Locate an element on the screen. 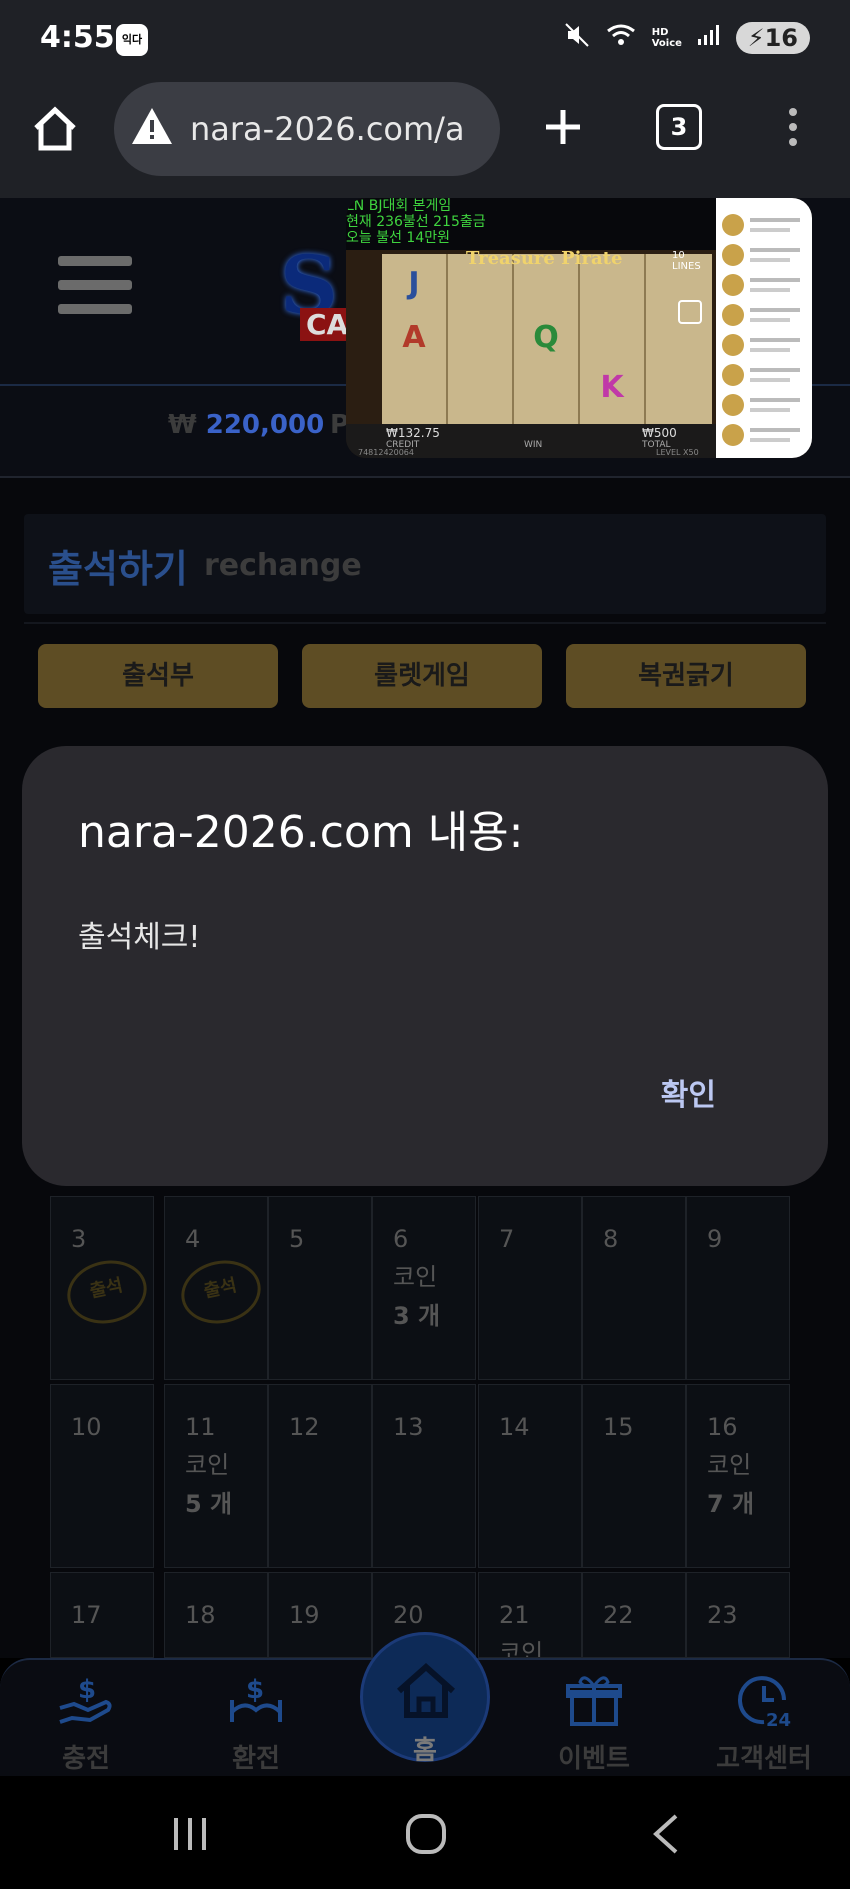  calendar-day-cell: 21 코인 is located at coordinates (530, 1615).